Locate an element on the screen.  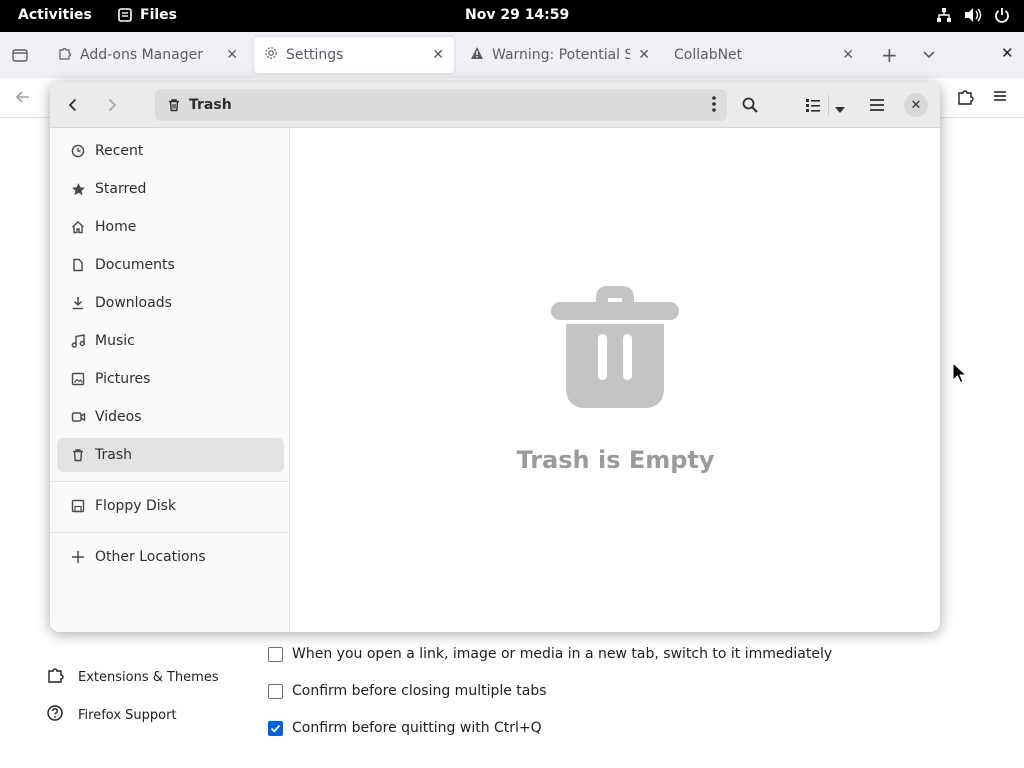
check-icon is located at coordinates (275, 728).